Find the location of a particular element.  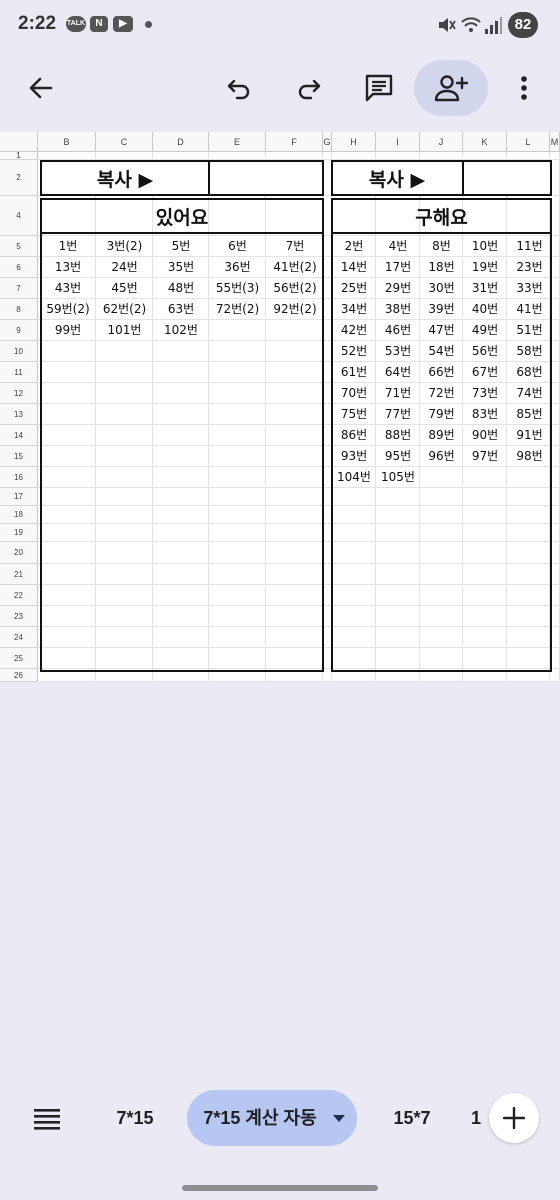

have-cell: 5번 is located at coordinates (181, 246).